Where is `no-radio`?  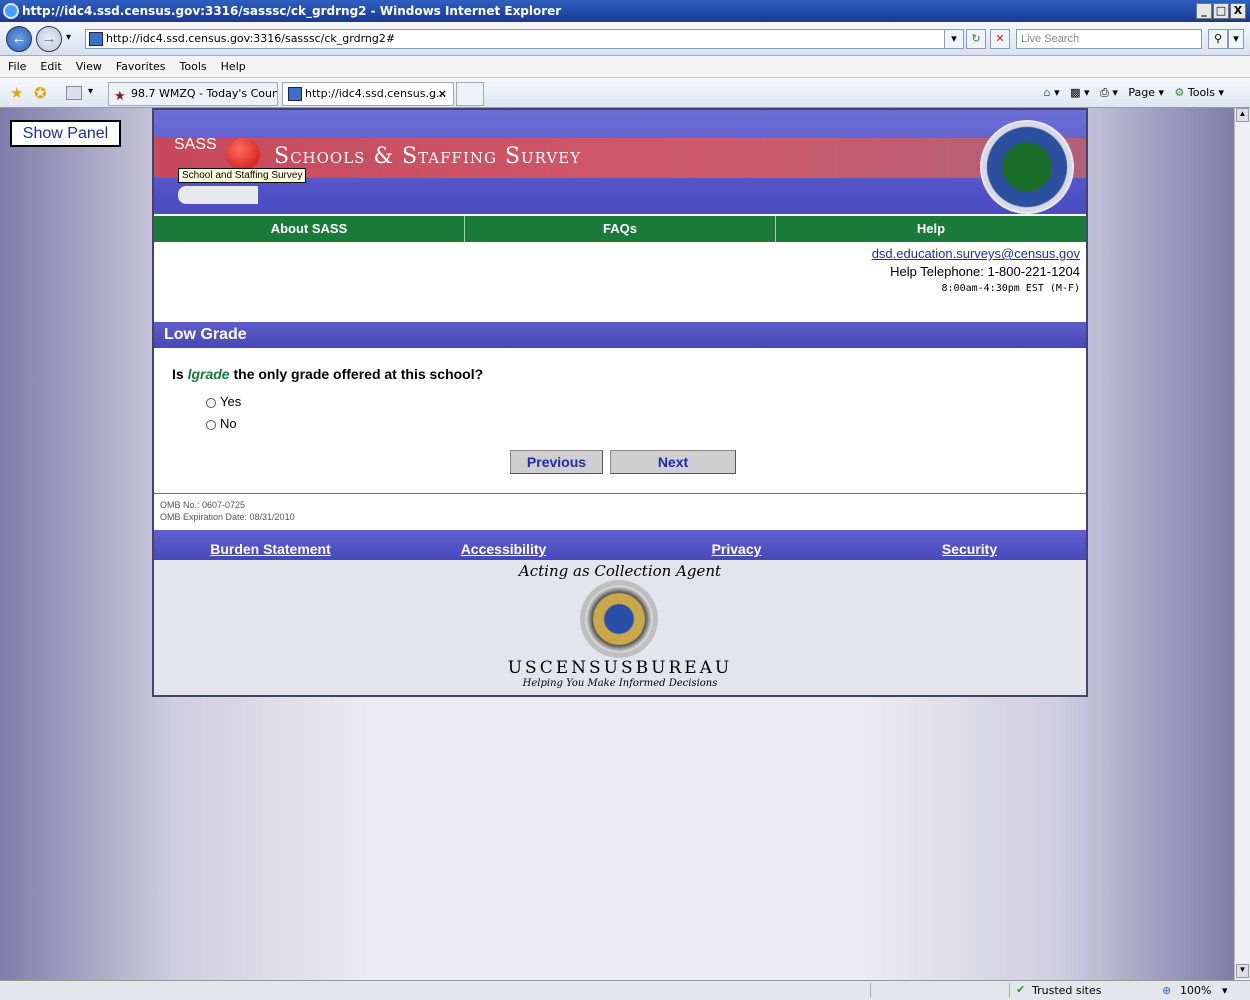 no-radio is located at coordinates (211, 424).